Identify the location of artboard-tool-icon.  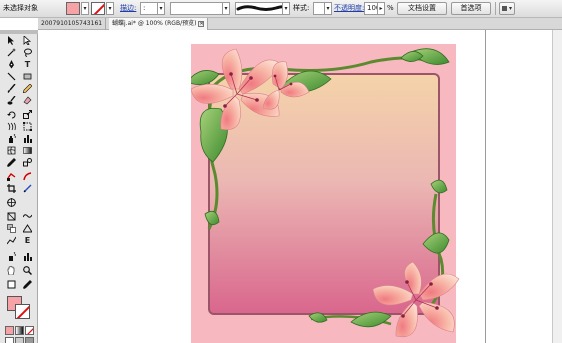
(11, 202).